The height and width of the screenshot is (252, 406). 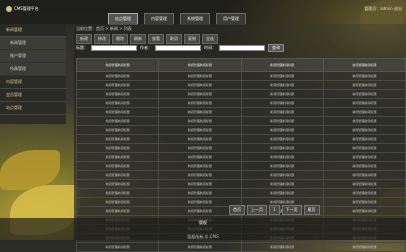 What do you see at coordinates (276, 48) in the screenshot?
I see `search-button: 查询` at bounding box center [276, 48].